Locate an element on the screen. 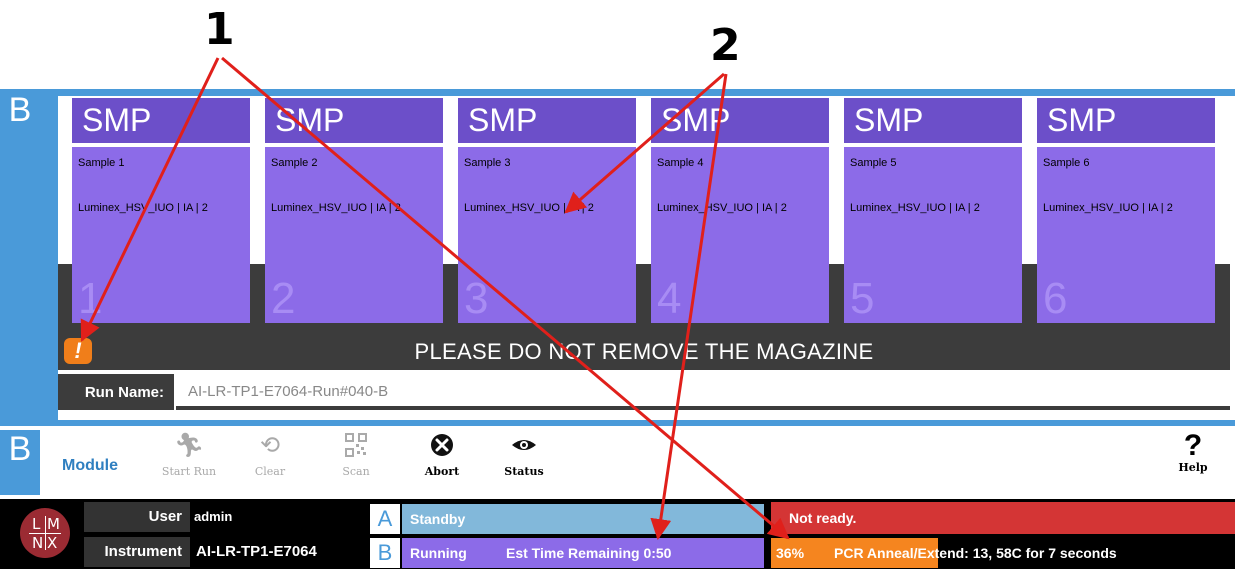 Image resolution: width=1235 pixels, height=569 pixels. sample-card: SMP Sample 1 Luminex_HSV_IUO | IA | 2 1 is located at coordinates (161, 210).